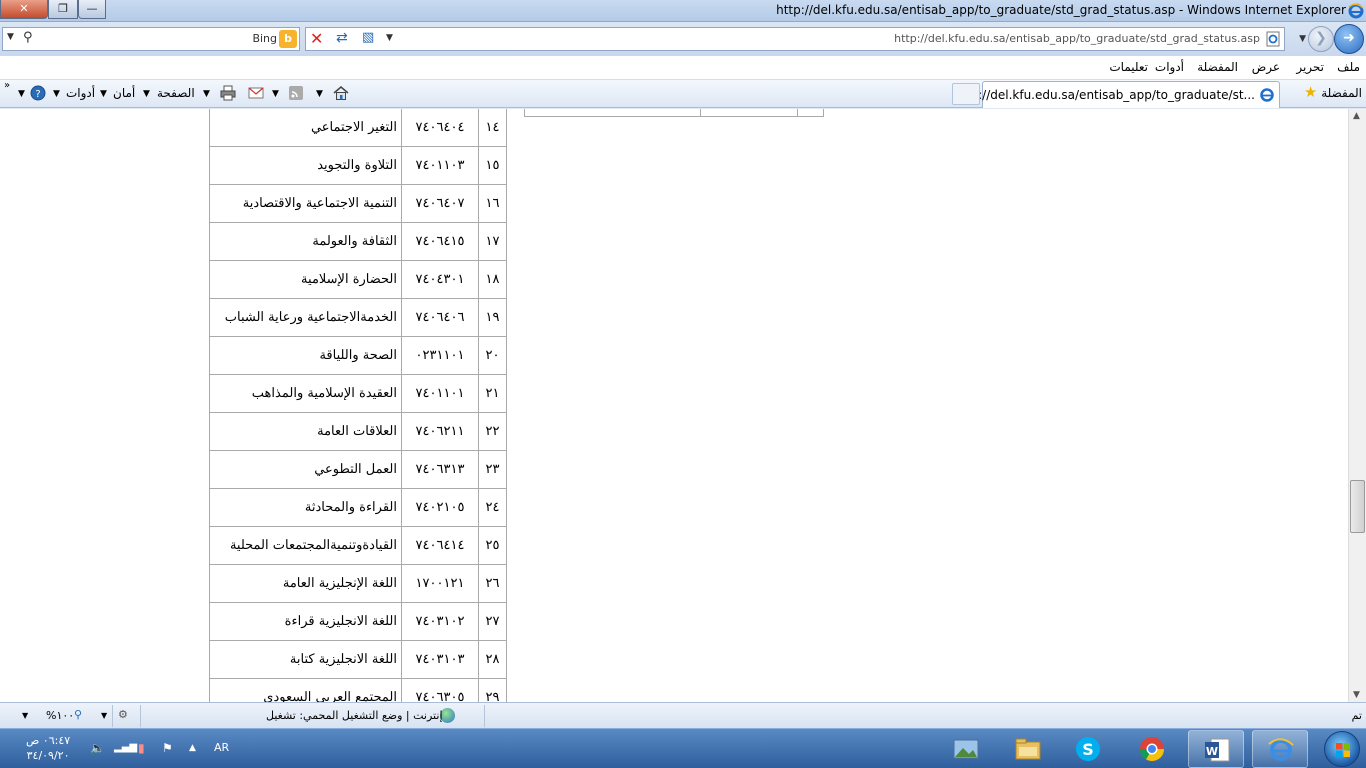 This screenshot has width=1366, height=768. Describe the element at coordinates (966, 94) in the screenshot. I see `new-tab-button` at that location.